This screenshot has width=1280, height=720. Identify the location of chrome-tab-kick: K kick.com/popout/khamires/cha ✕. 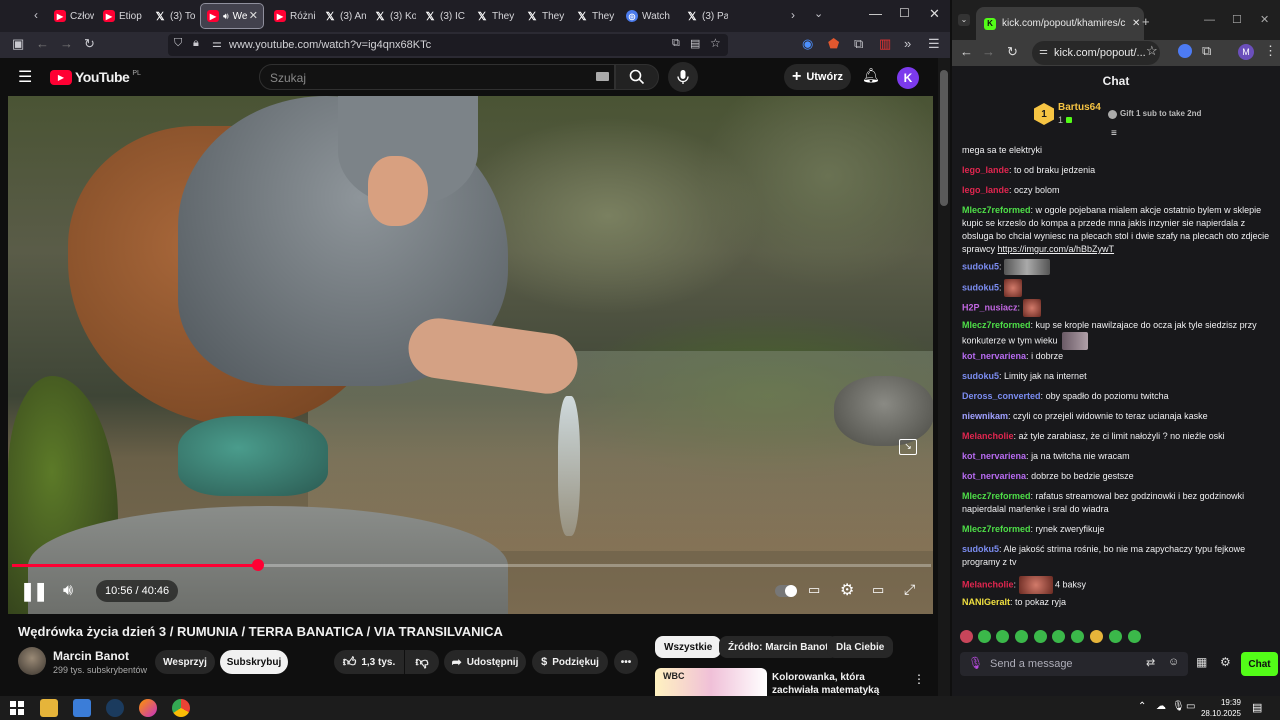
(1060, 23).